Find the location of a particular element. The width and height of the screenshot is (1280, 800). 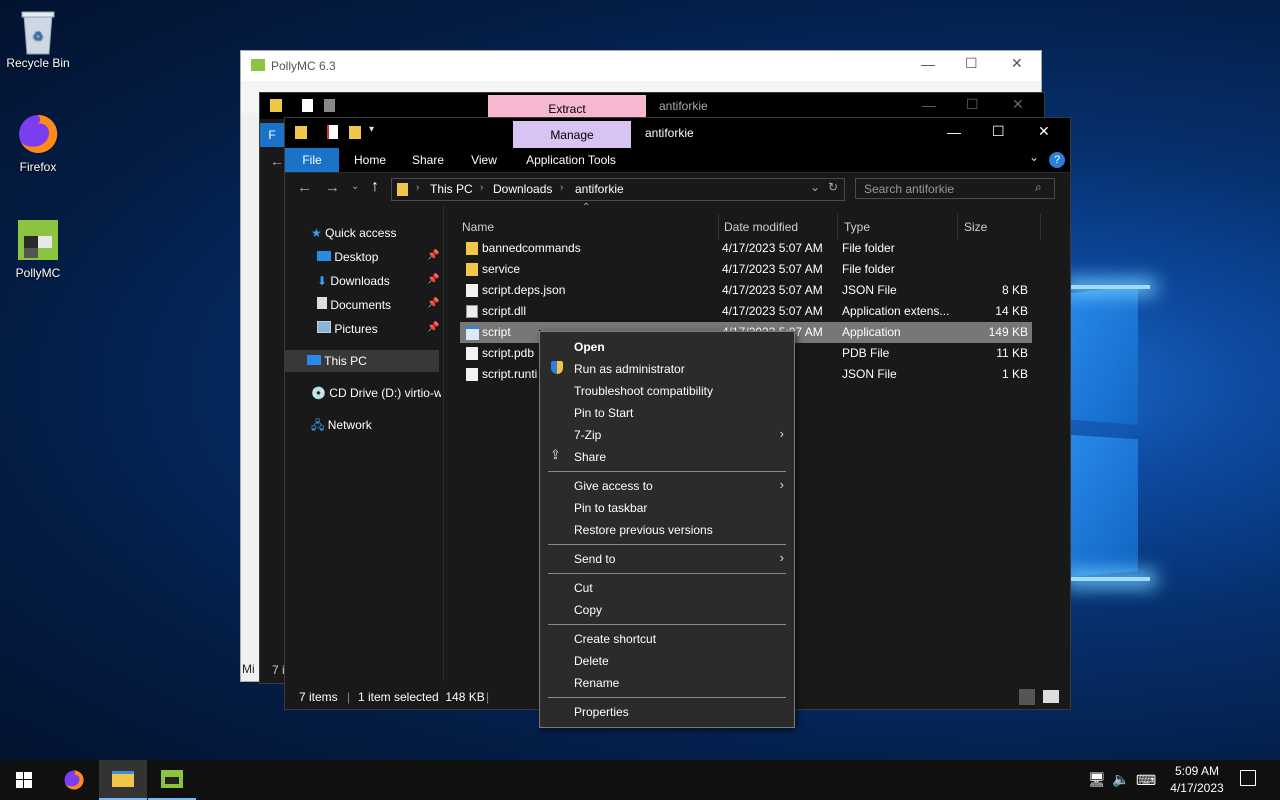

menu-troubleshoot-compatibility: Troubleshoot compatibility is located at coordinates (643, 391).